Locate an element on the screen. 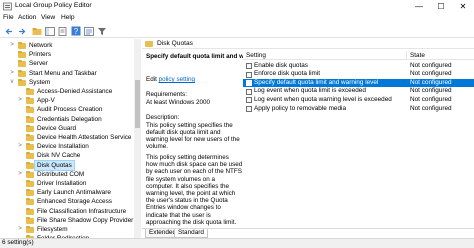 The image size is (474, 248). tree-item-label: Start Menu and Taskbar is located at coordinates (63, 73).